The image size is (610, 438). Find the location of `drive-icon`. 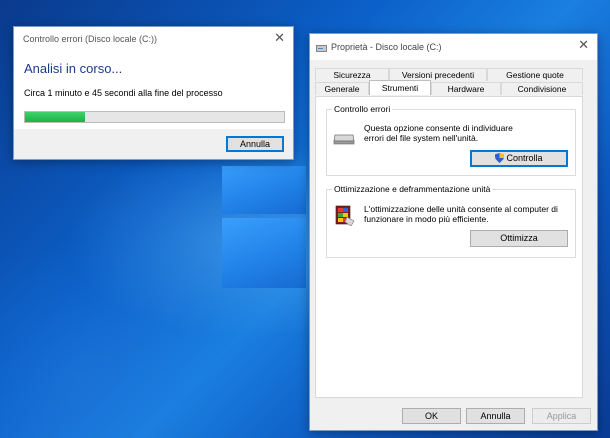

drive-icon is located at coordinates (321, 48).